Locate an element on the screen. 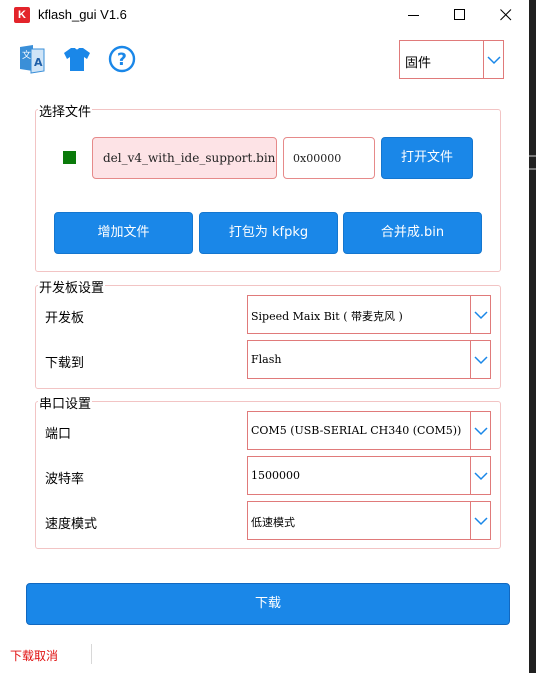 The image size is (536, 673). download-to-value: Flash is located at coordinates (266, 359).